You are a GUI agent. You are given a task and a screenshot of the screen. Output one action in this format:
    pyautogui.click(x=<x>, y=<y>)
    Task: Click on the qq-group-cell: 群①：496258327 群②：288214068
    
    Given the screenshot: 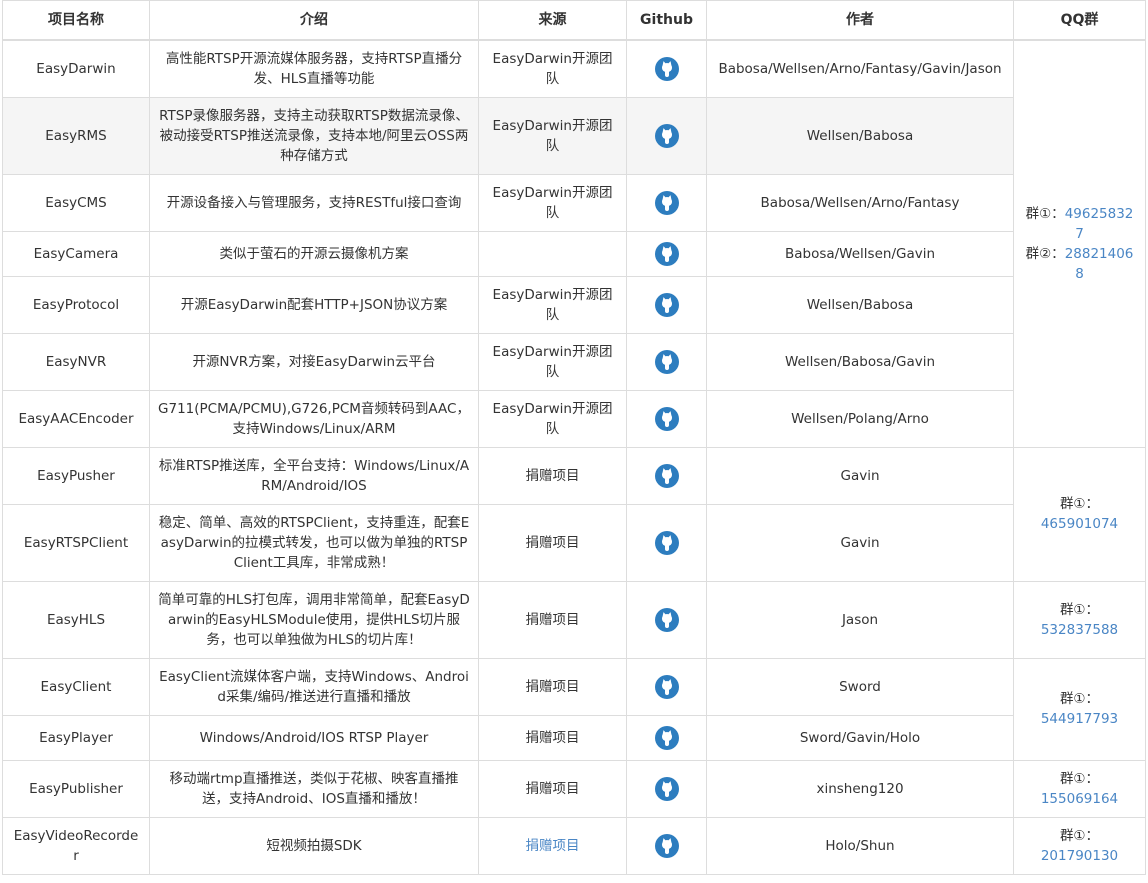 What is the action you would take?
    pyautogui.click(x=1079, y=243)
    